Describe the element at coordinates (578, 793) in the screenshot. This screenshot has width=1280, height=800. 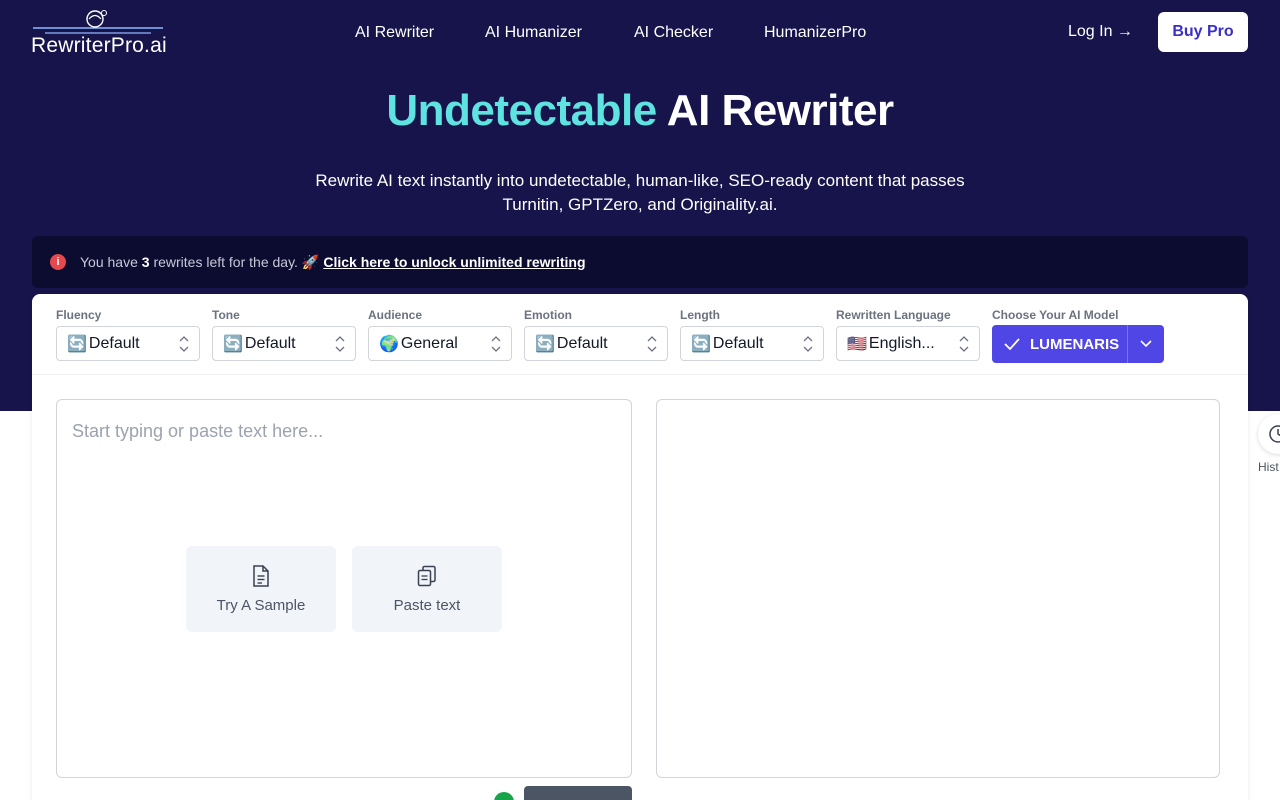
I see `rewrite-button` at that location.